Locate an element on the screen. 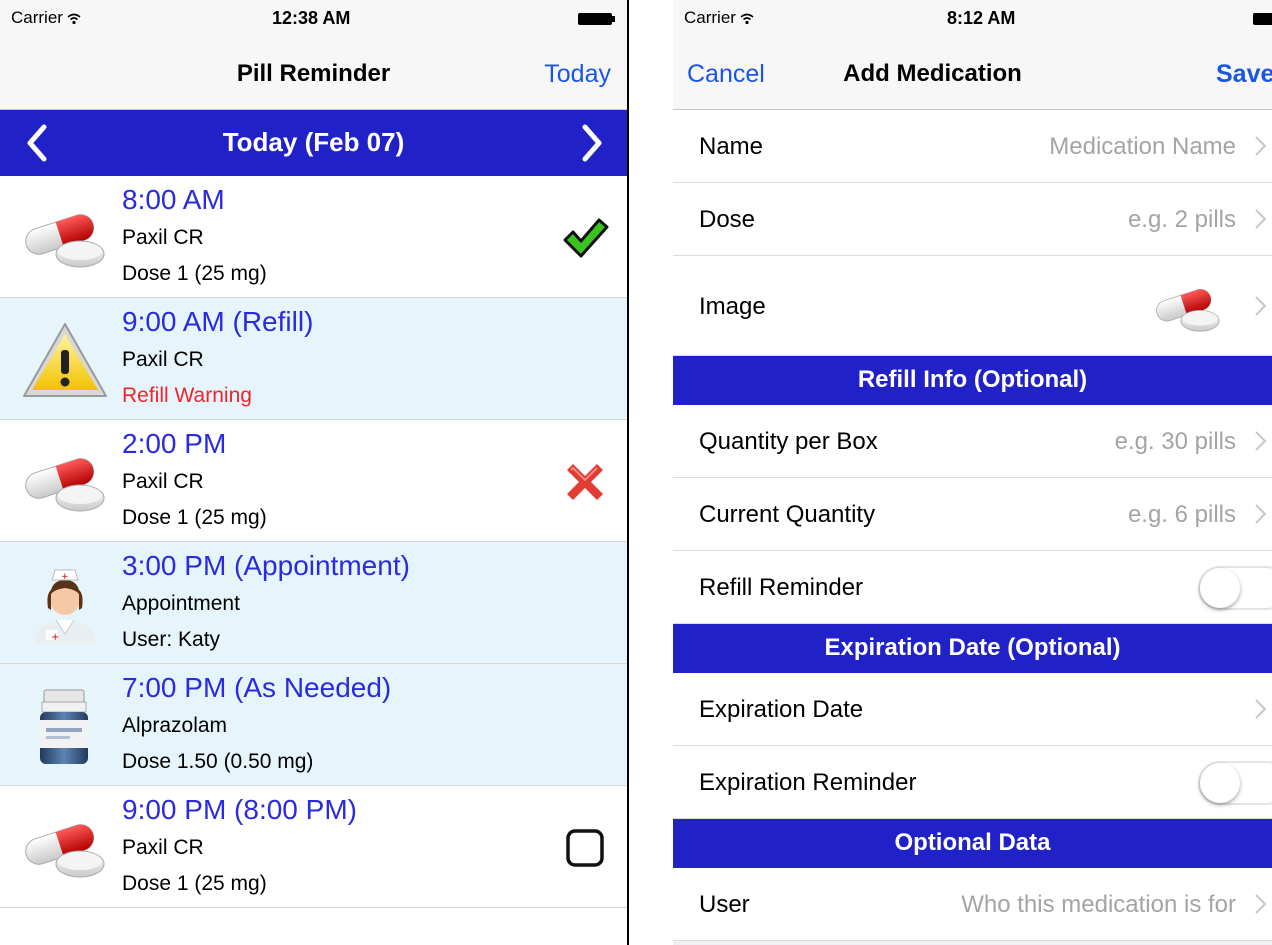 This screenshot has width=1272, height=945. nav-bar: Pill Reminder Today is located at coordinates (313, 73).